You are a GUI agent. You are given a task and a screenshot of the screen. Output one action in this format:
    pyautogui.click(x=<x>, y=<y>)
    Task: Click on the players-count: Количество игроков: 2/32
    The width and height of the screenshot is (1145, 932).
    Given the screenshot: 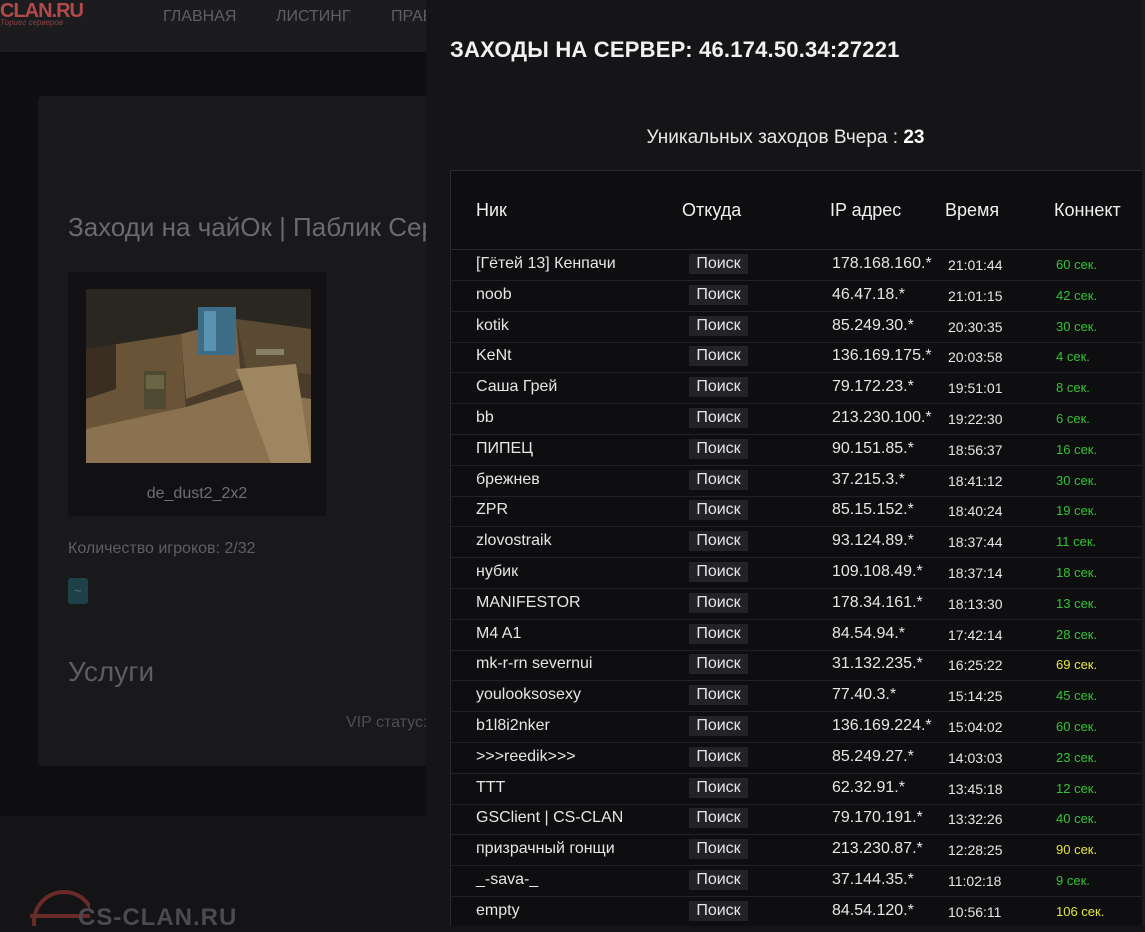 What is the action you would take?
    pyautogui.click(x=162, y=549)
    